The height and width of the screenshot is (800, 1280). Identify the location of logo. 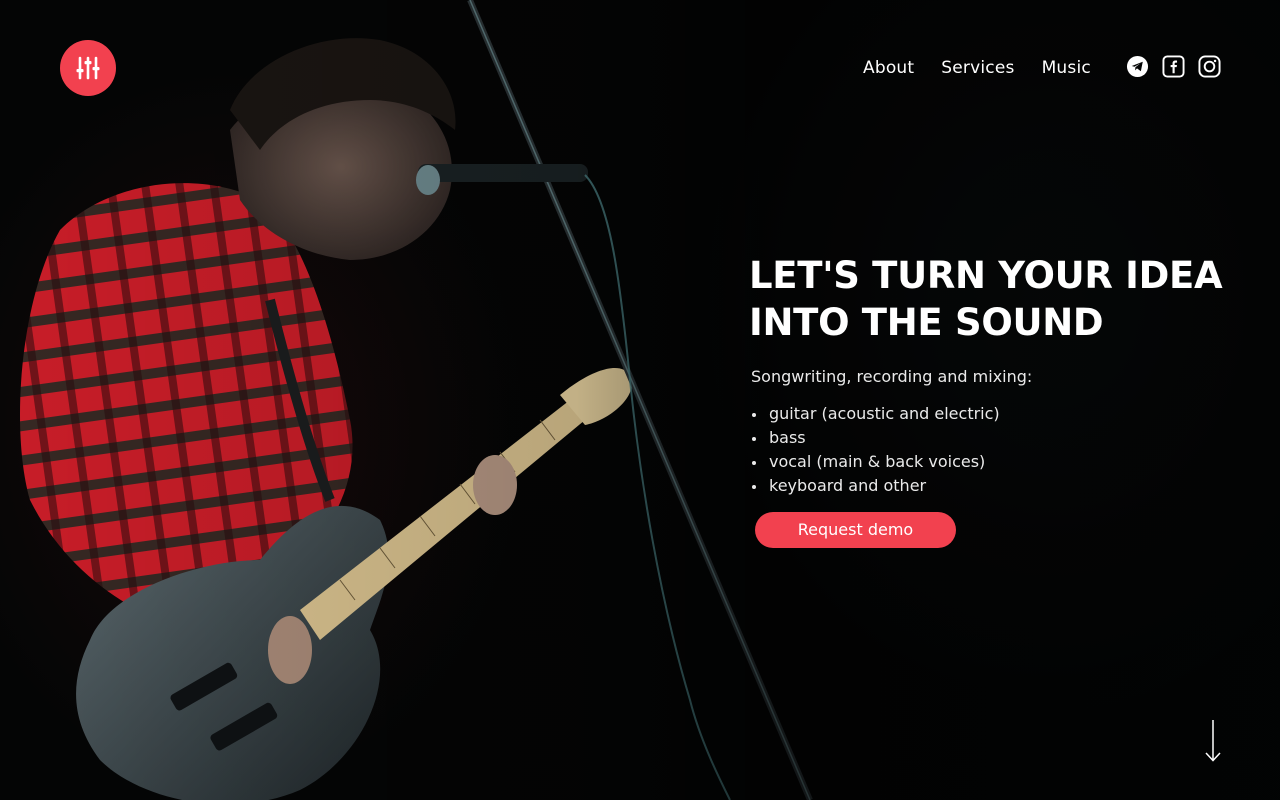
(88, 68).